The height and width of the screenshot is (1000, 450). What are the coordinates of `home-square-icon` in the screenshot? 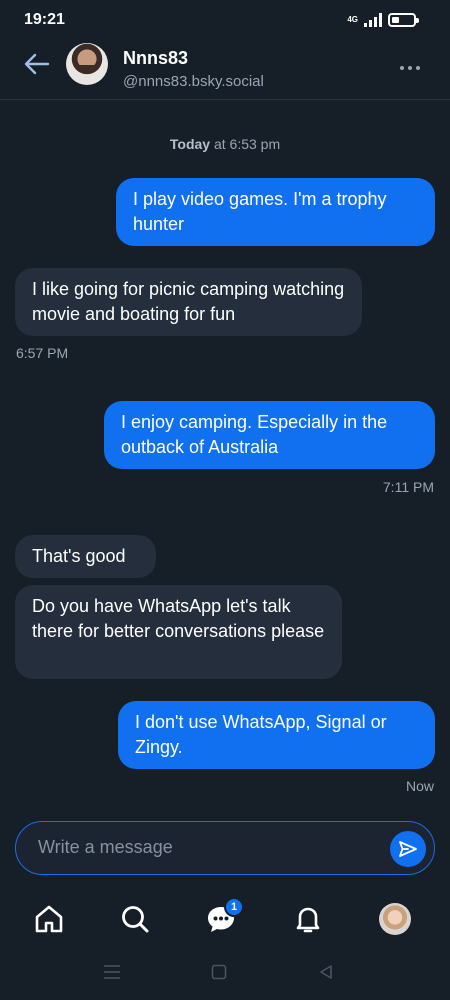 It's located at (219, 972).